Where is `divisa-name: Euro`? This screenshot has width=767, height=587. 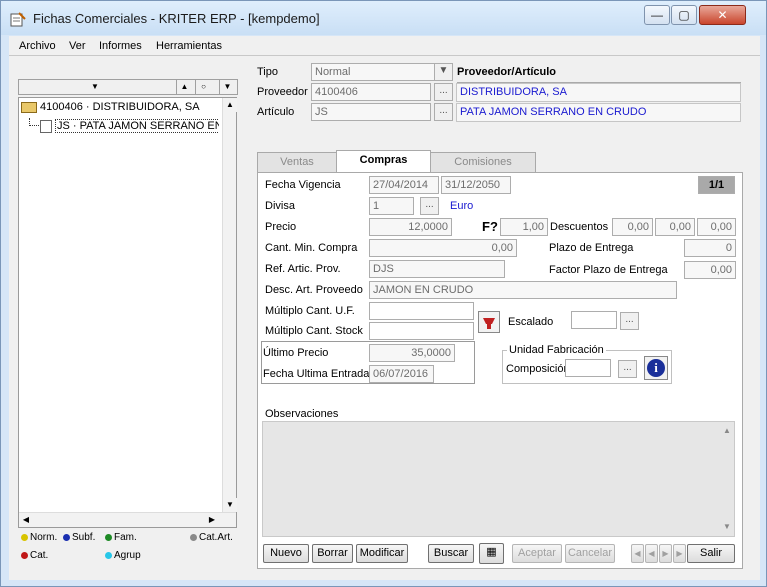 divisa-name: Euro is located at coordinates (462, 206).